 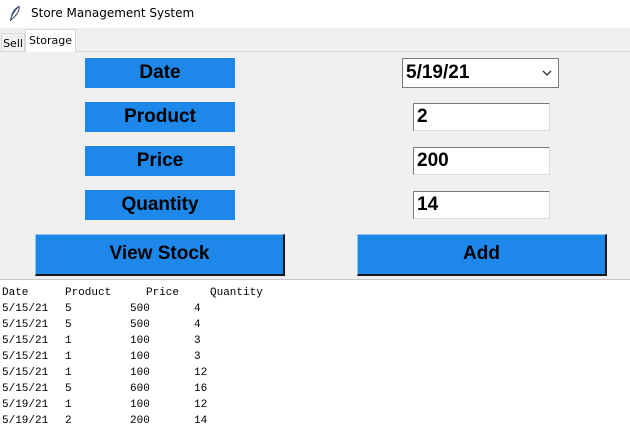 What do you see at coordinates (312, 295) in the screenshot?
I see `stock-list-header: Date Product Price Quantity` at bounding box center [312, 295].